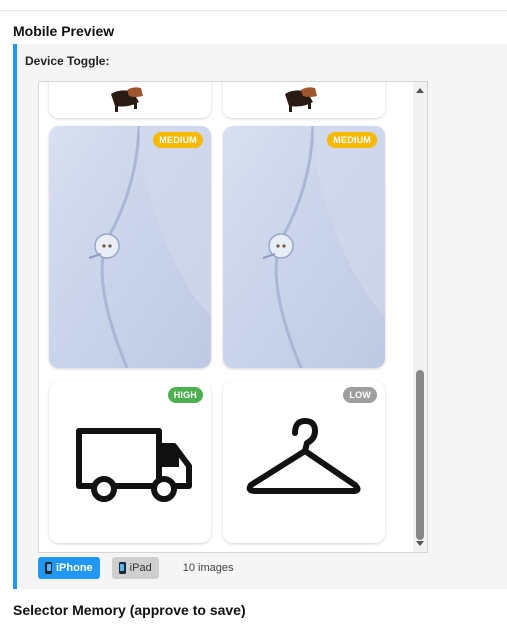  What do you see at coordinates (185, 395) in the screenshot?
I see `priority-badge: HIGH` at bounding box center [185, 395].